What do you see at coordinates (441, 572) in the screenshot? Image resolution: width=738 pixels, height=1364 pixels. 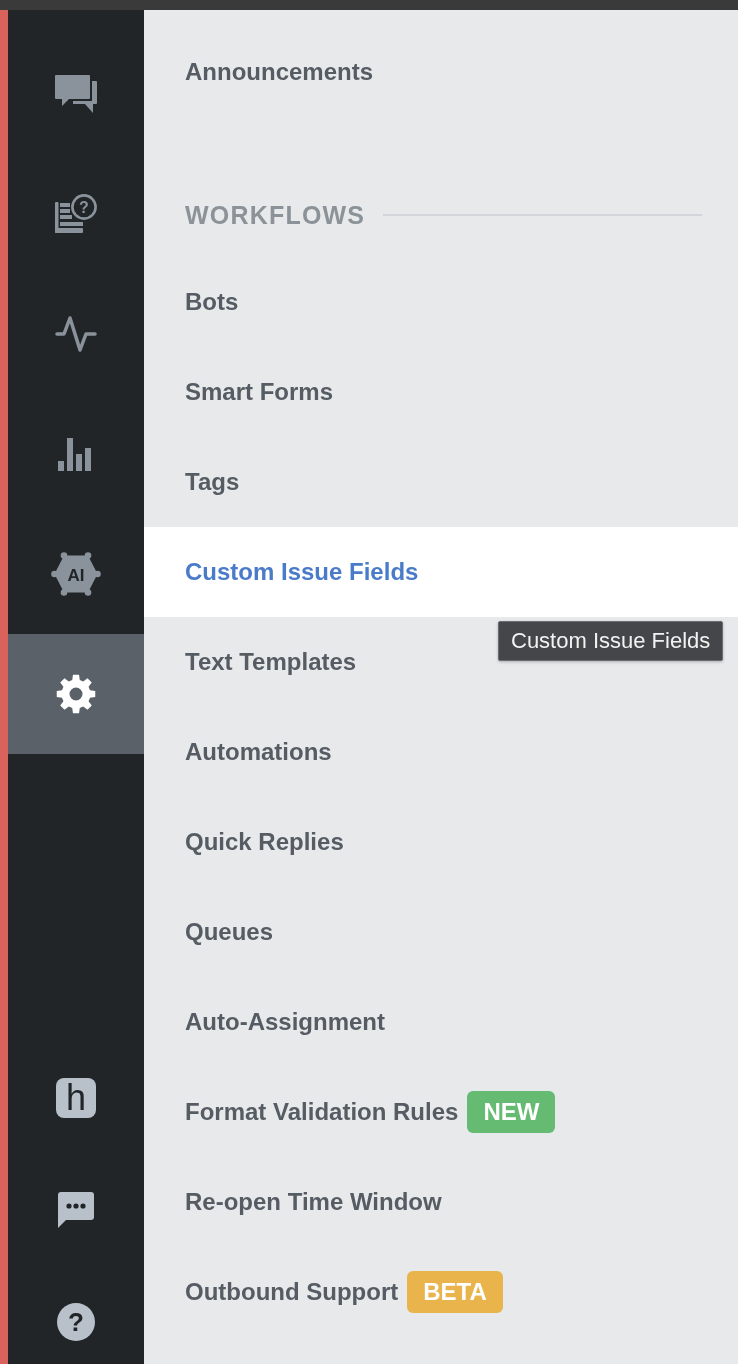 I see `menu-item: Custom Issue Fields` at bounding box center [441, 572].